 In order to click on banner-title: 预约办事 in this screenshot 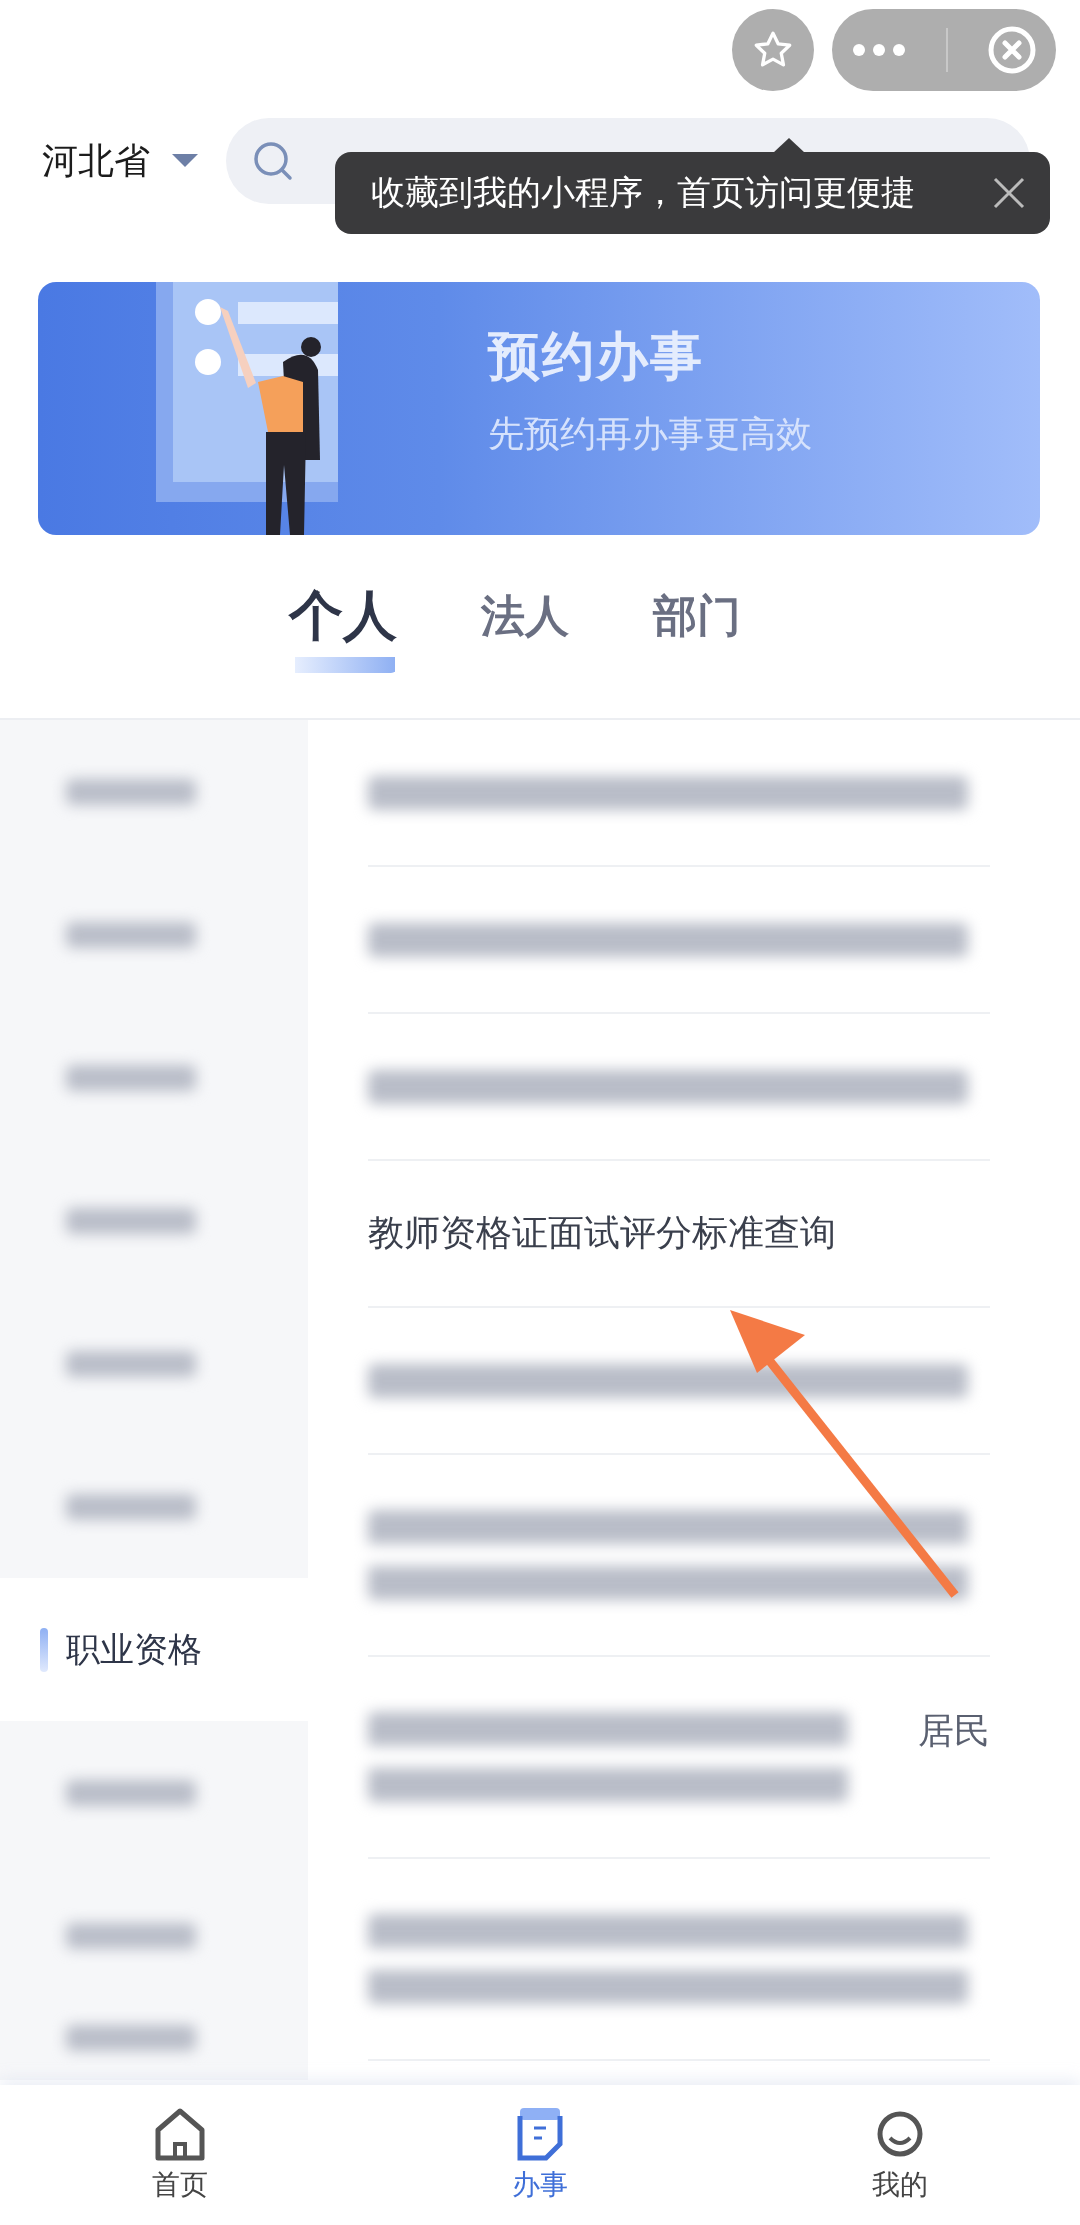, I will do `click(596, 356)`.